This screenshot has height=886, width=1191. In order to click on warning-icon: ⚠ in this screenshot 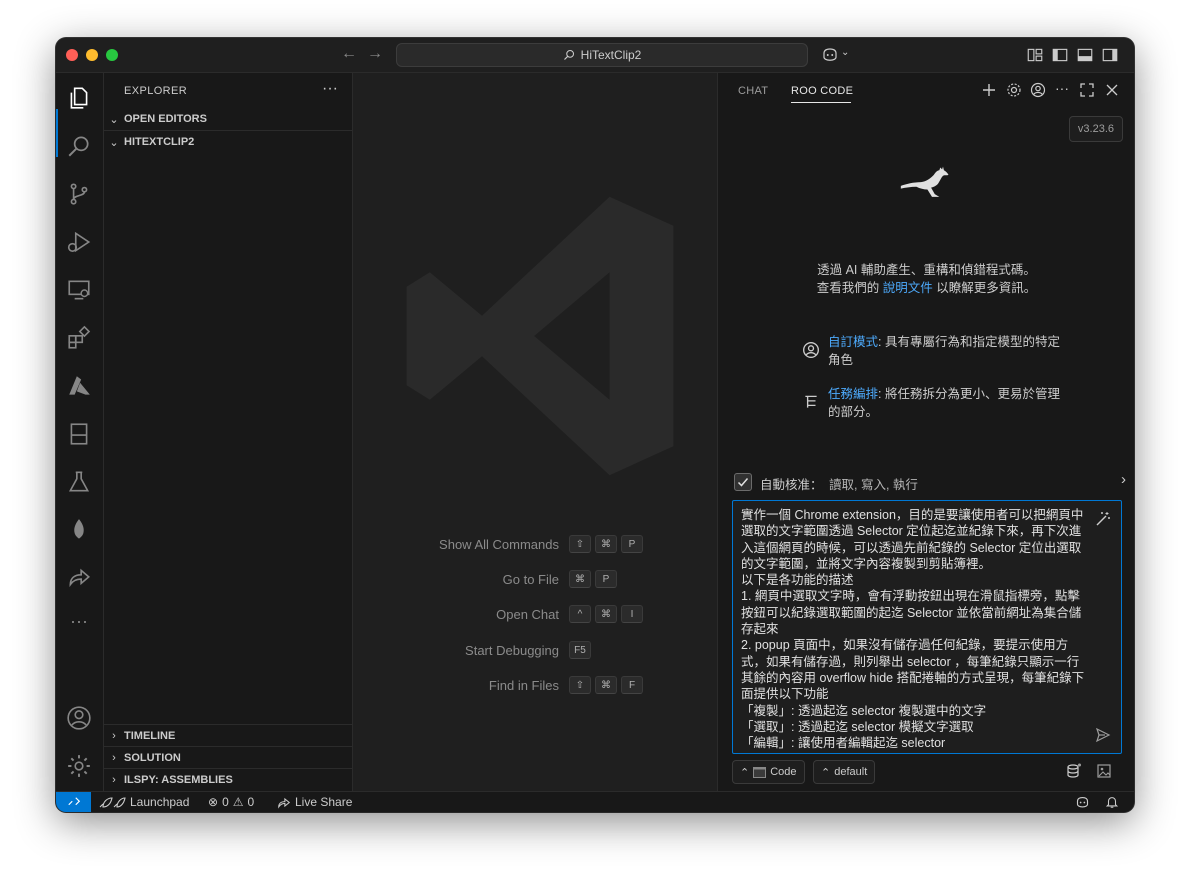, I will do `click(238, 802)`.